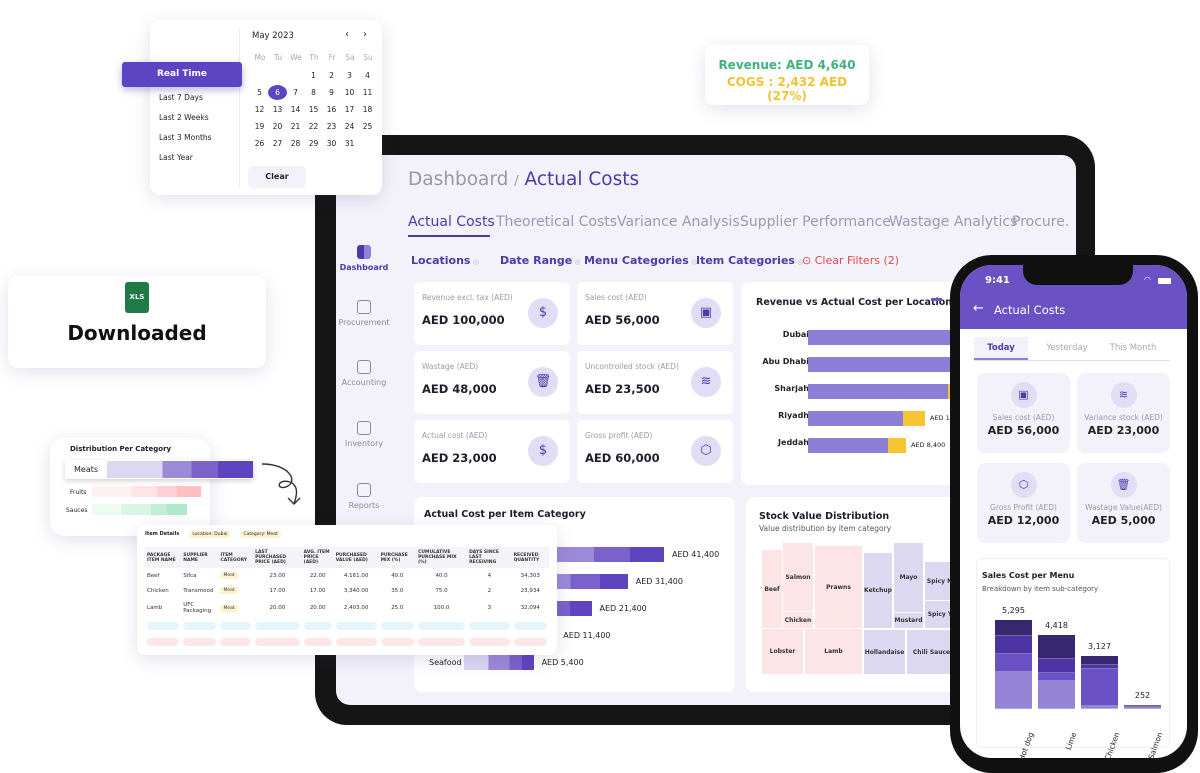 This screenshot has width=1200, height=773. I want to click on sidebar-item-reports: Reports, so click(364, 496).